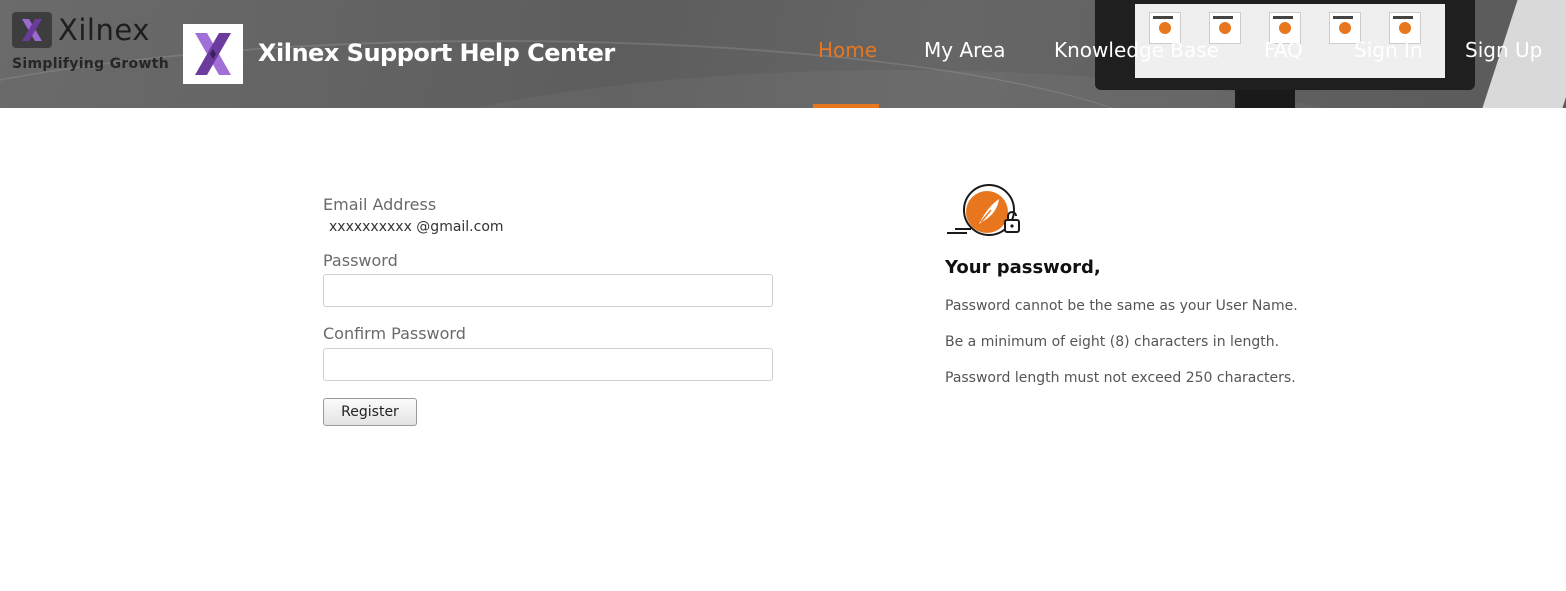 This screenshot has height=591, width=1566. What do you see at coordinates (1136, 50) in the screenshot?
I see `nav-knowledge-base: Knowledge Base` at bounding box center [1136, 50].